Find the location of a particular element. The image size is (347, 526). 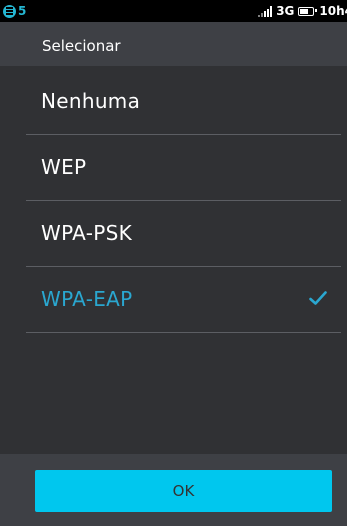

clock: 10h4 is located at coordinates (333, 11).